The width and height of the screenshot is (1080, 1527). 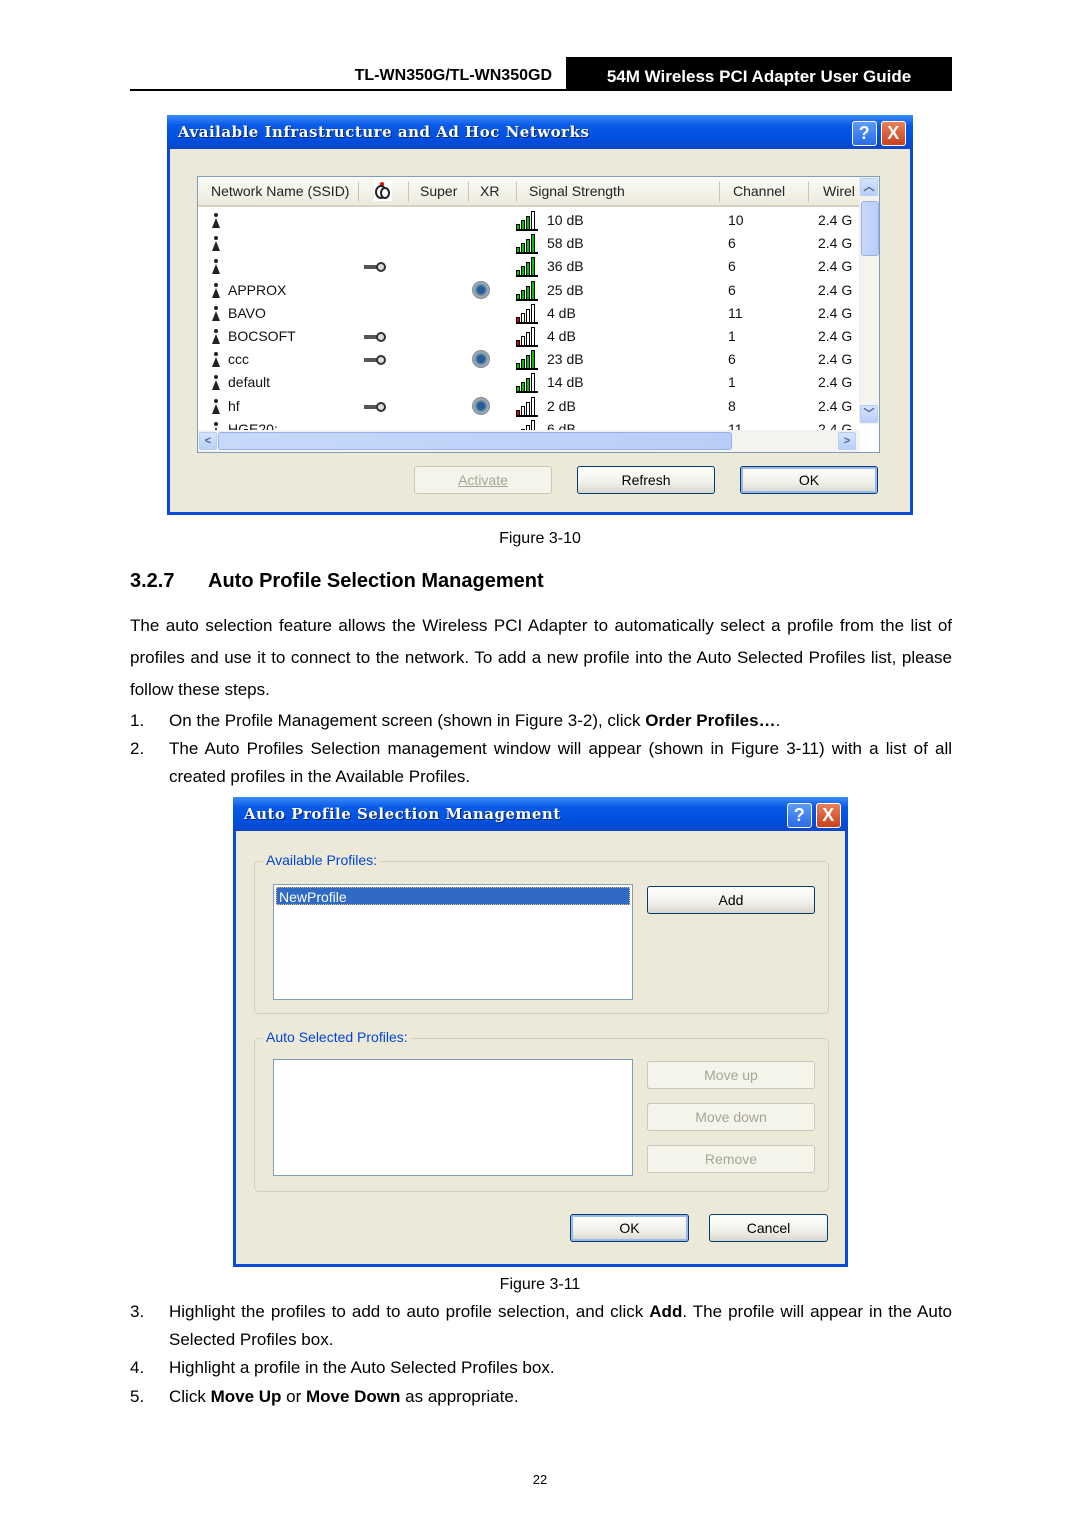 What do you see at coordinates (839, 191) in the screenshot?
I see `column-wireless: Wirel` at bounding box center [839, 191].